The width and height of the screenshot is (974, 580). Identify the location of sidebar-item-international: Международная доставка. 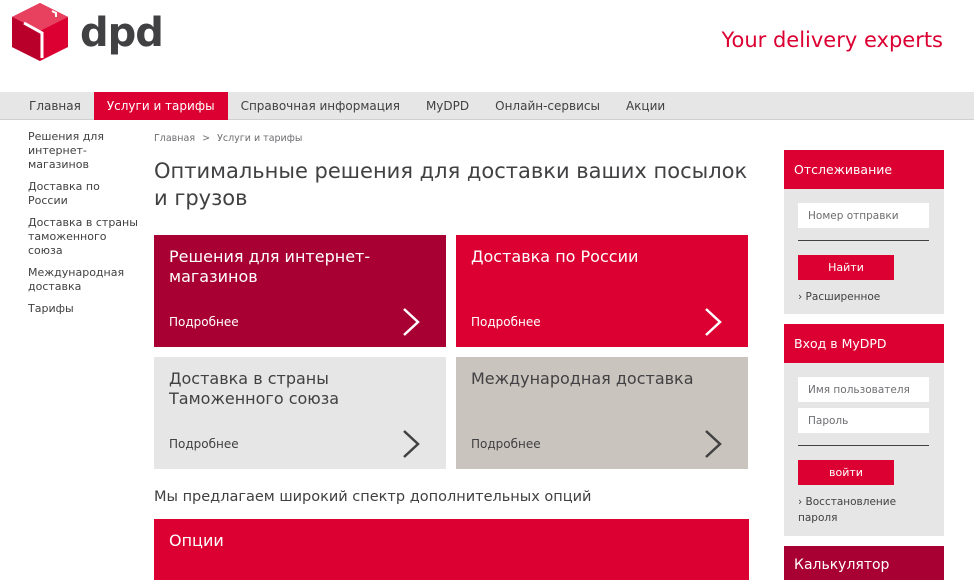
(84, 280).